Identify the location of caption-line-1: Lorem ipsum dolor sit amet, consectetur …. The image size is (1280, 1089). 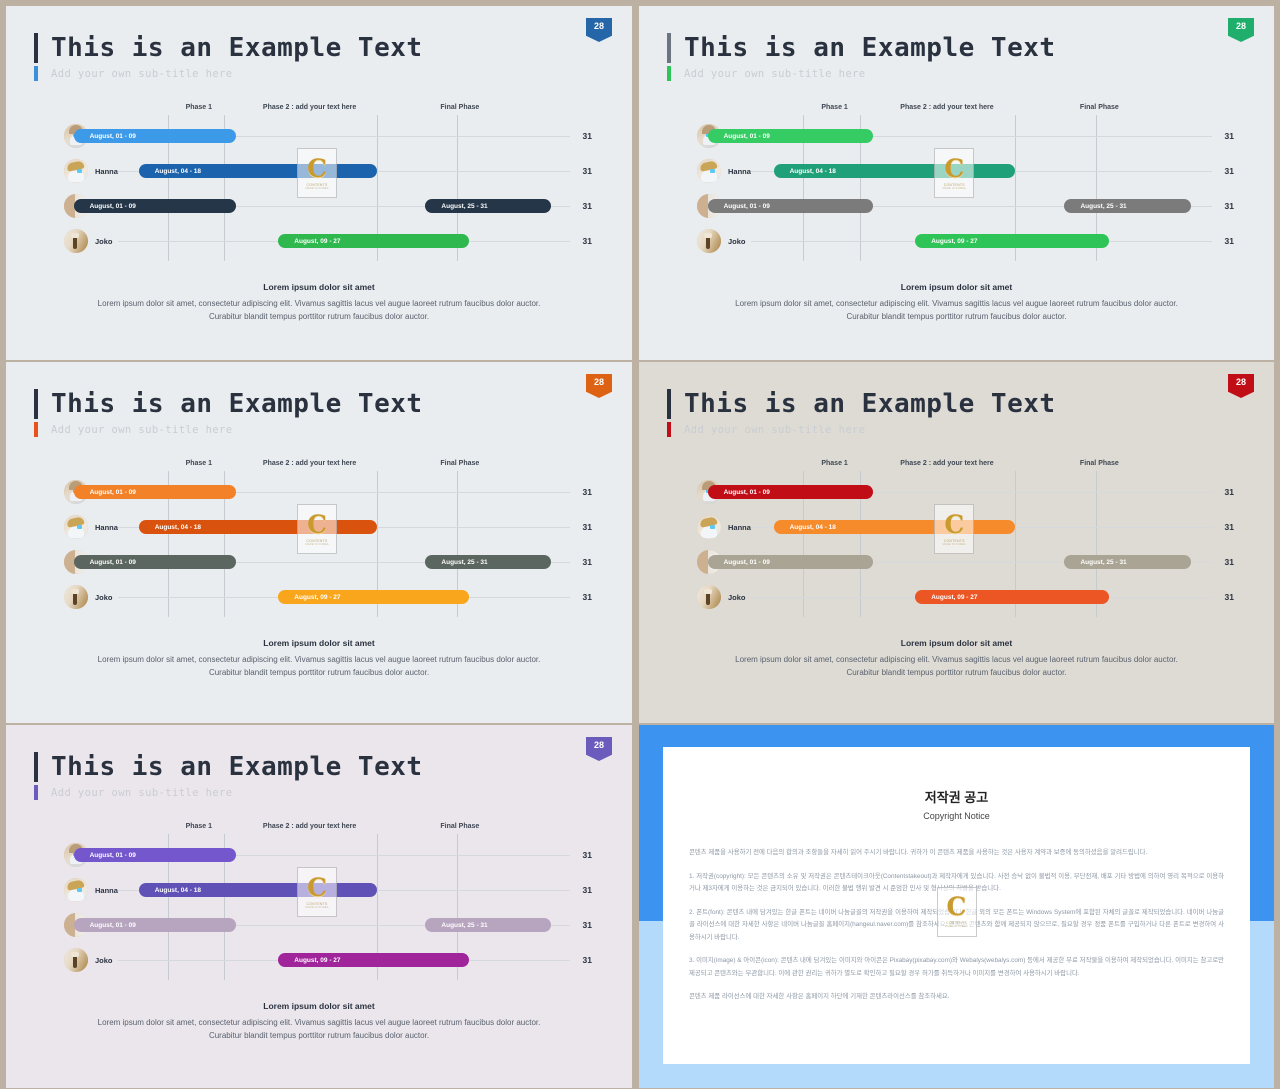
(956, 303).